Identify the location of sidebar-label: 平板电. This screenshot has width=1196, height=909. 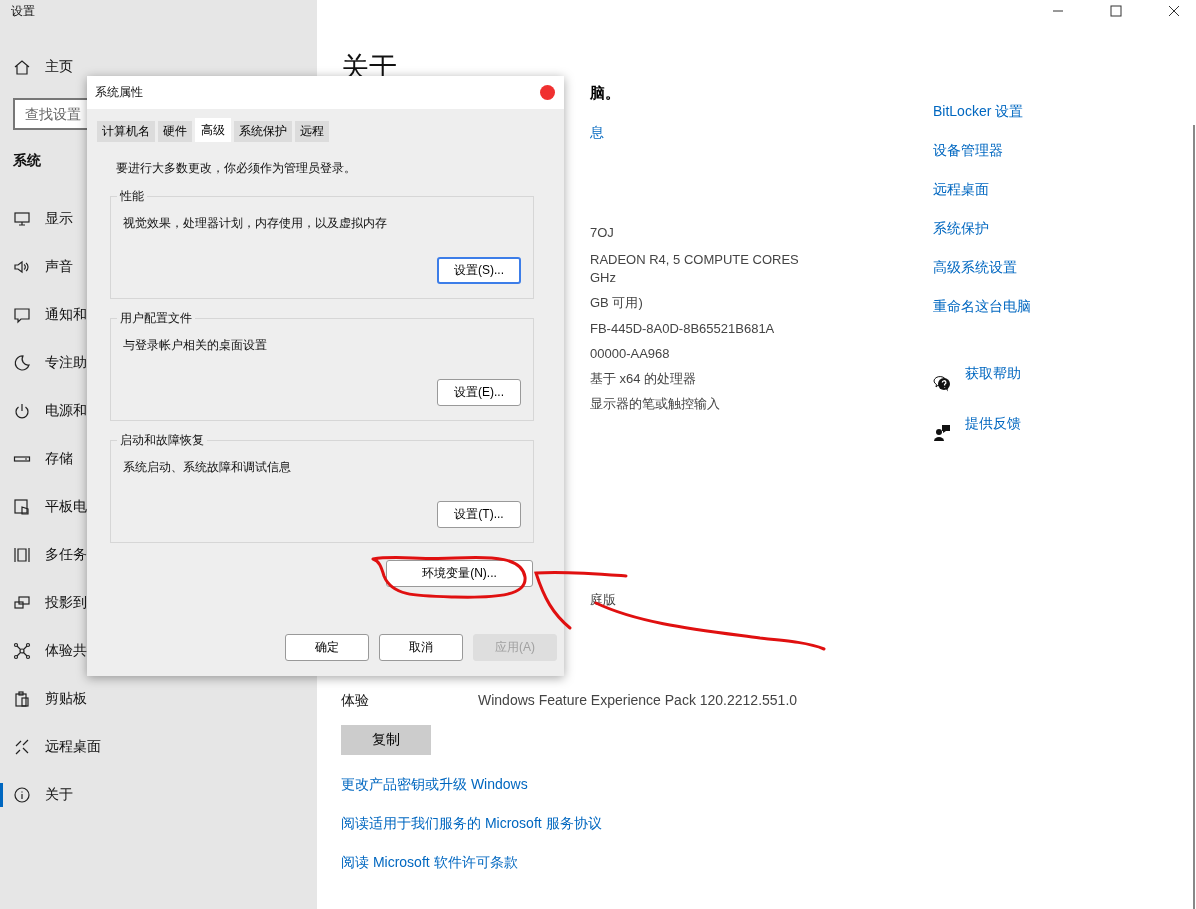
(66, 507).